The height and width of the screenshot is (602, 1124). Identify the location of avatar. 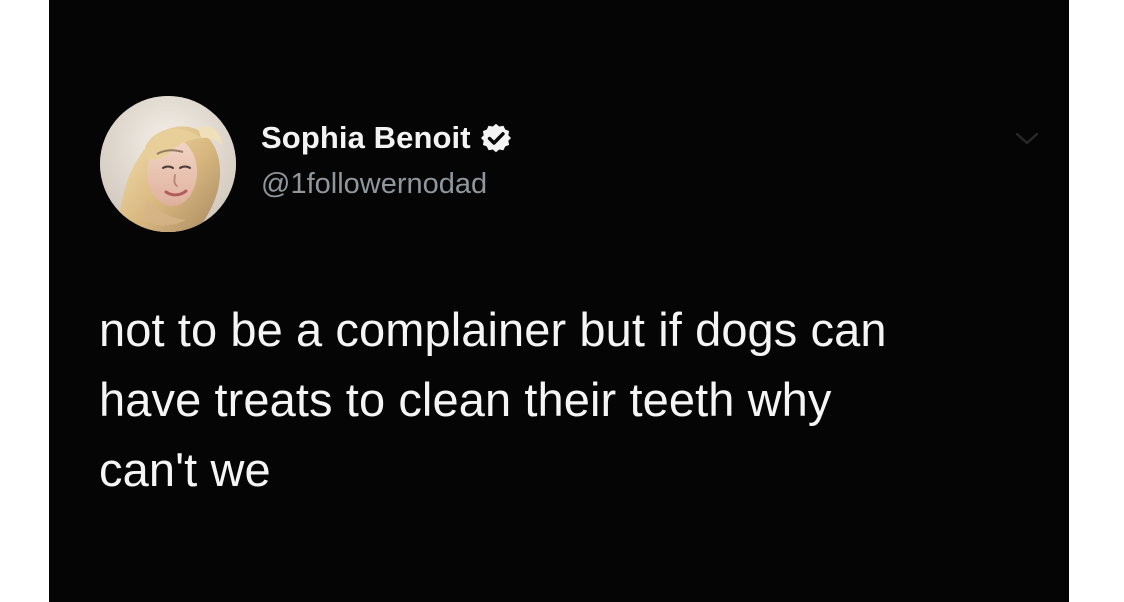
(168, 164).